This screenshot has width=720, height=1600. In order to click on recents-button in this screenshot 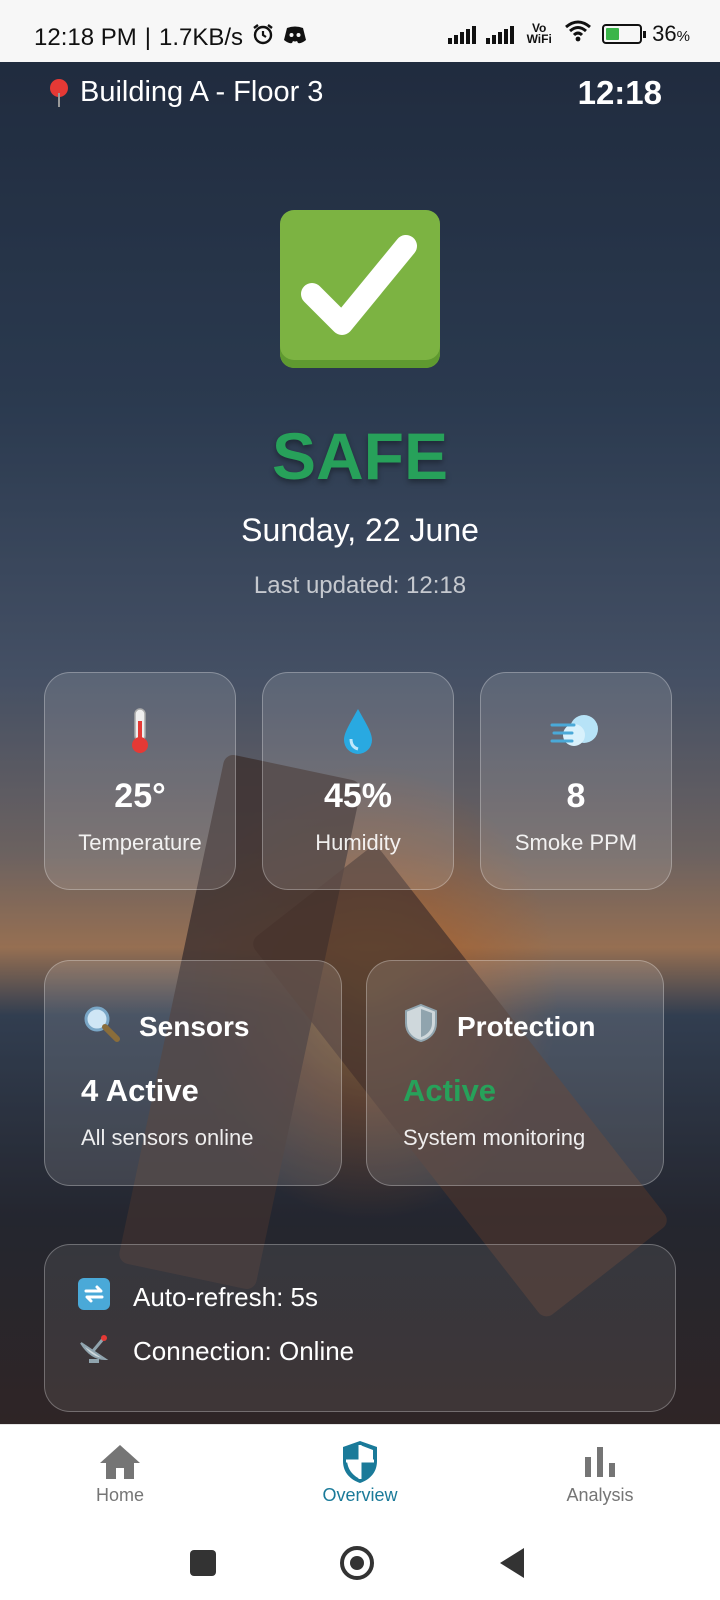, I will do `click(203, 1563)`.